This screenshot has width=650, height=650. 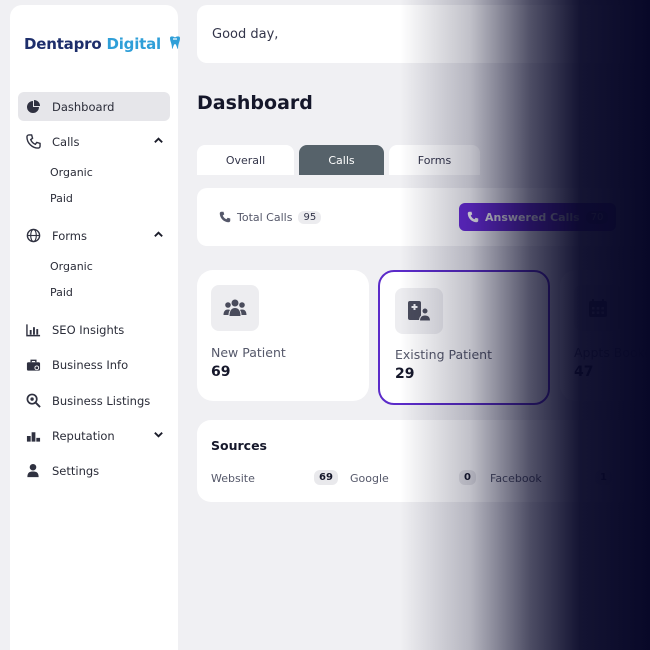 I want to click on sidebar-item-label: Reputation, so click(x=83, y=435).